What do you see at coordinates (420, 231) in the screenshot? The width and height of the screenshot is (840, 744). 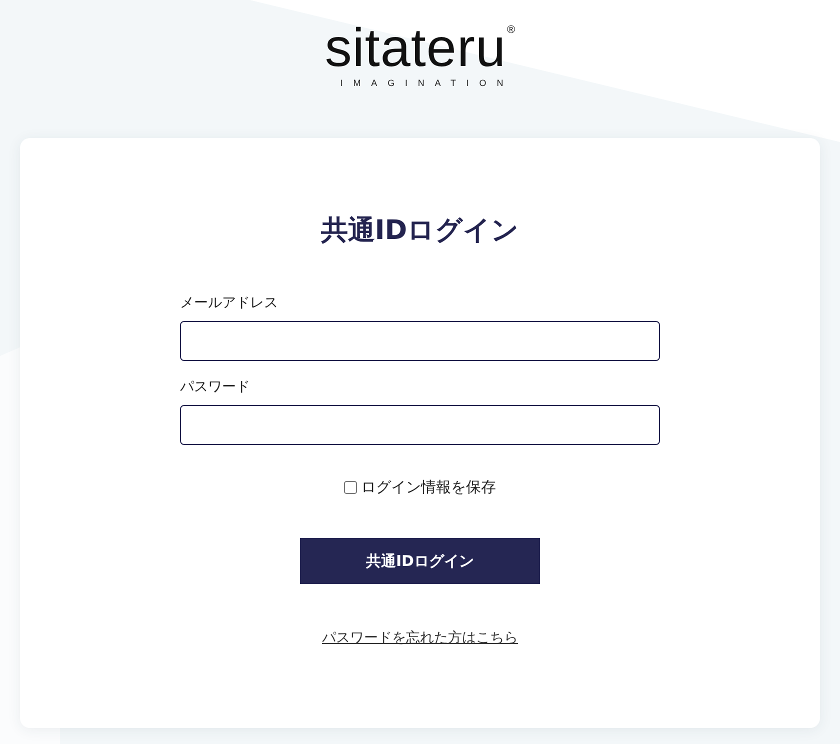 I see `login-title: 共通IDログイン` at bounding box center [420, 231].